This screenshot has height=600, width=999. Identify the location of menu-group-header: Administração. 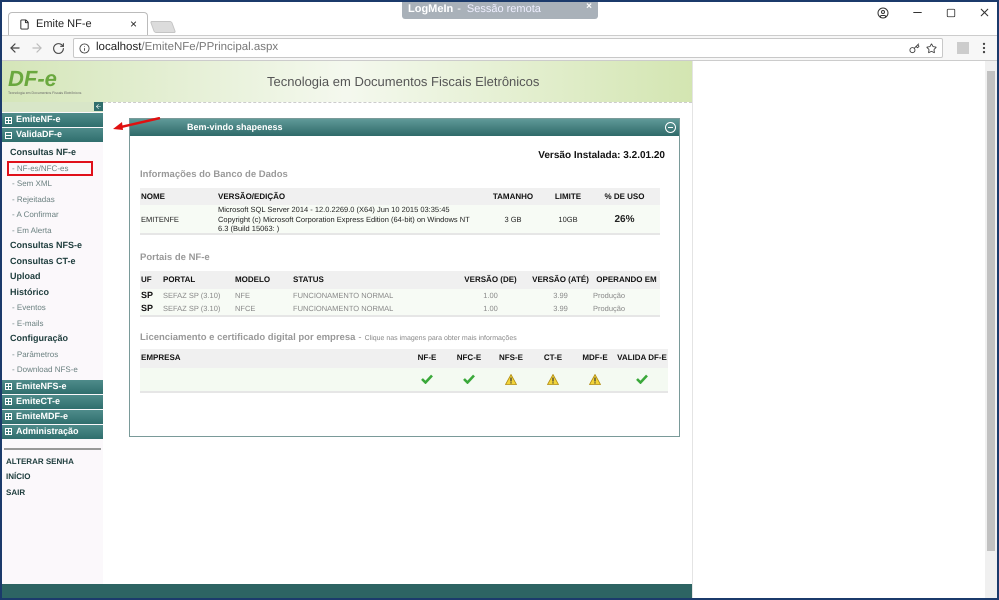
(52, 431).